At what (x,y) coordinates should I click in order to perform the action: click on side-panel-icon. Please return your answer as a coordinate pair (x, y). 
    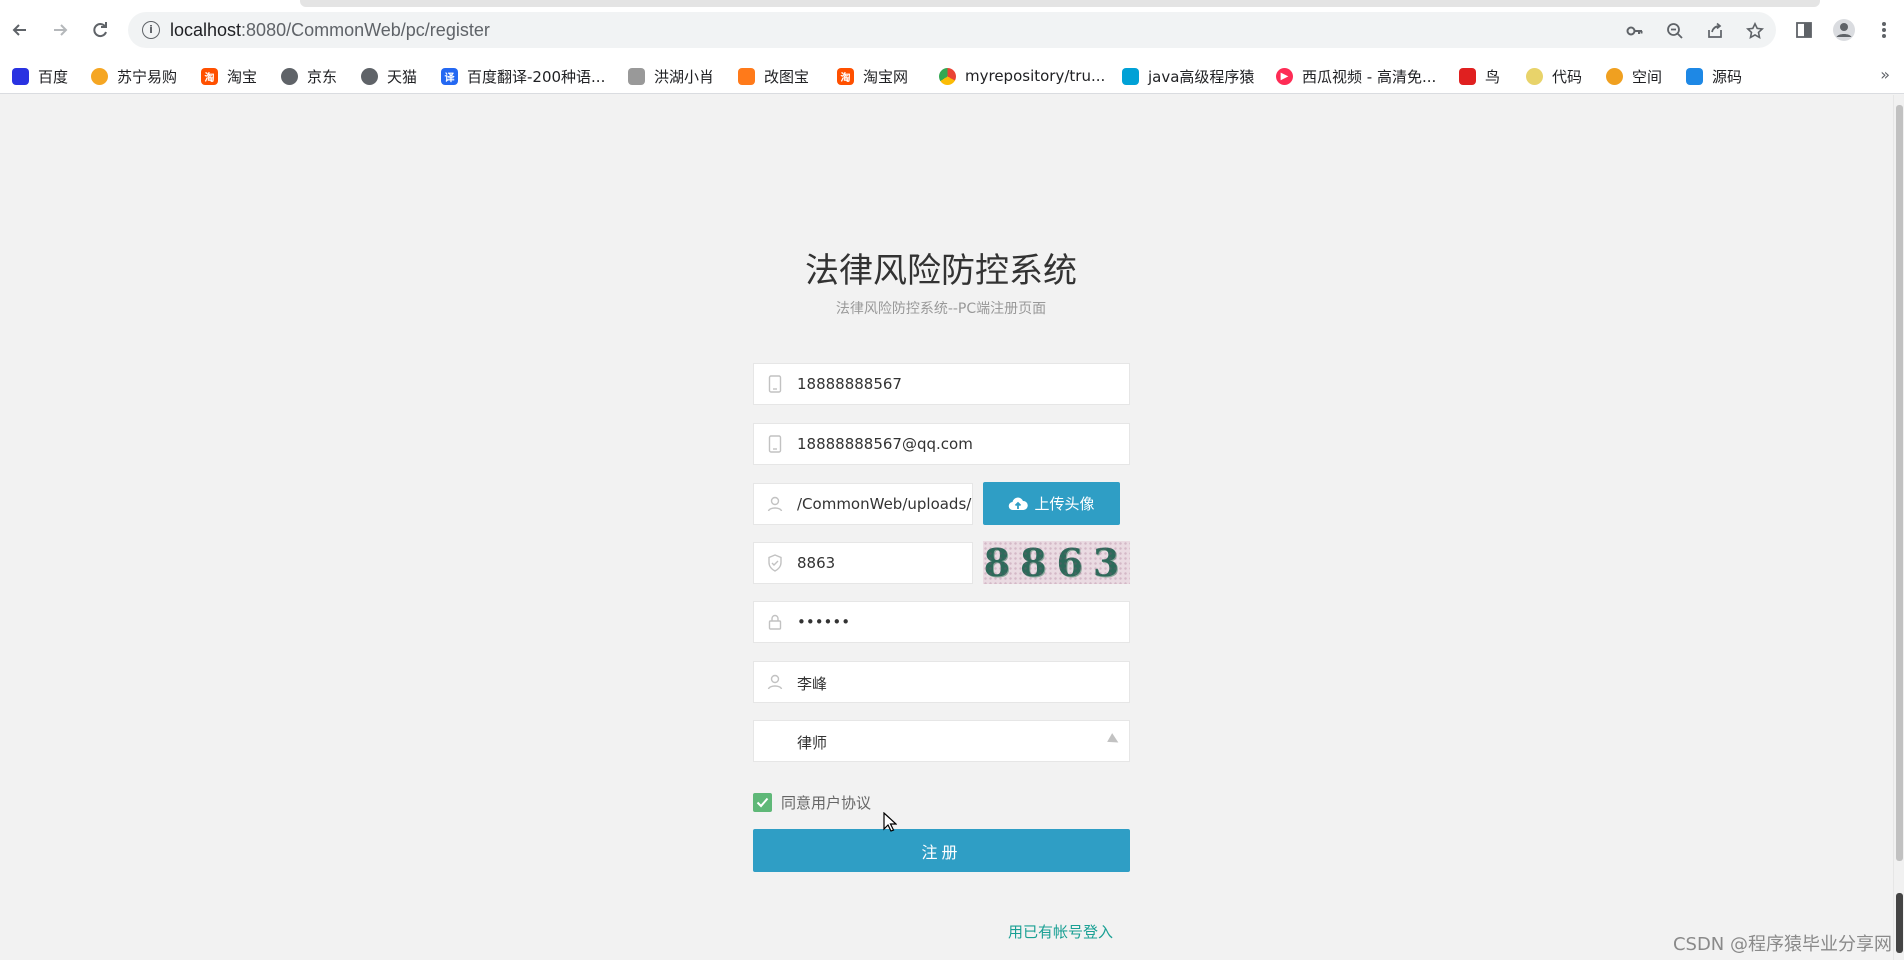
    Looking at the image, I should click on (1804, 30).